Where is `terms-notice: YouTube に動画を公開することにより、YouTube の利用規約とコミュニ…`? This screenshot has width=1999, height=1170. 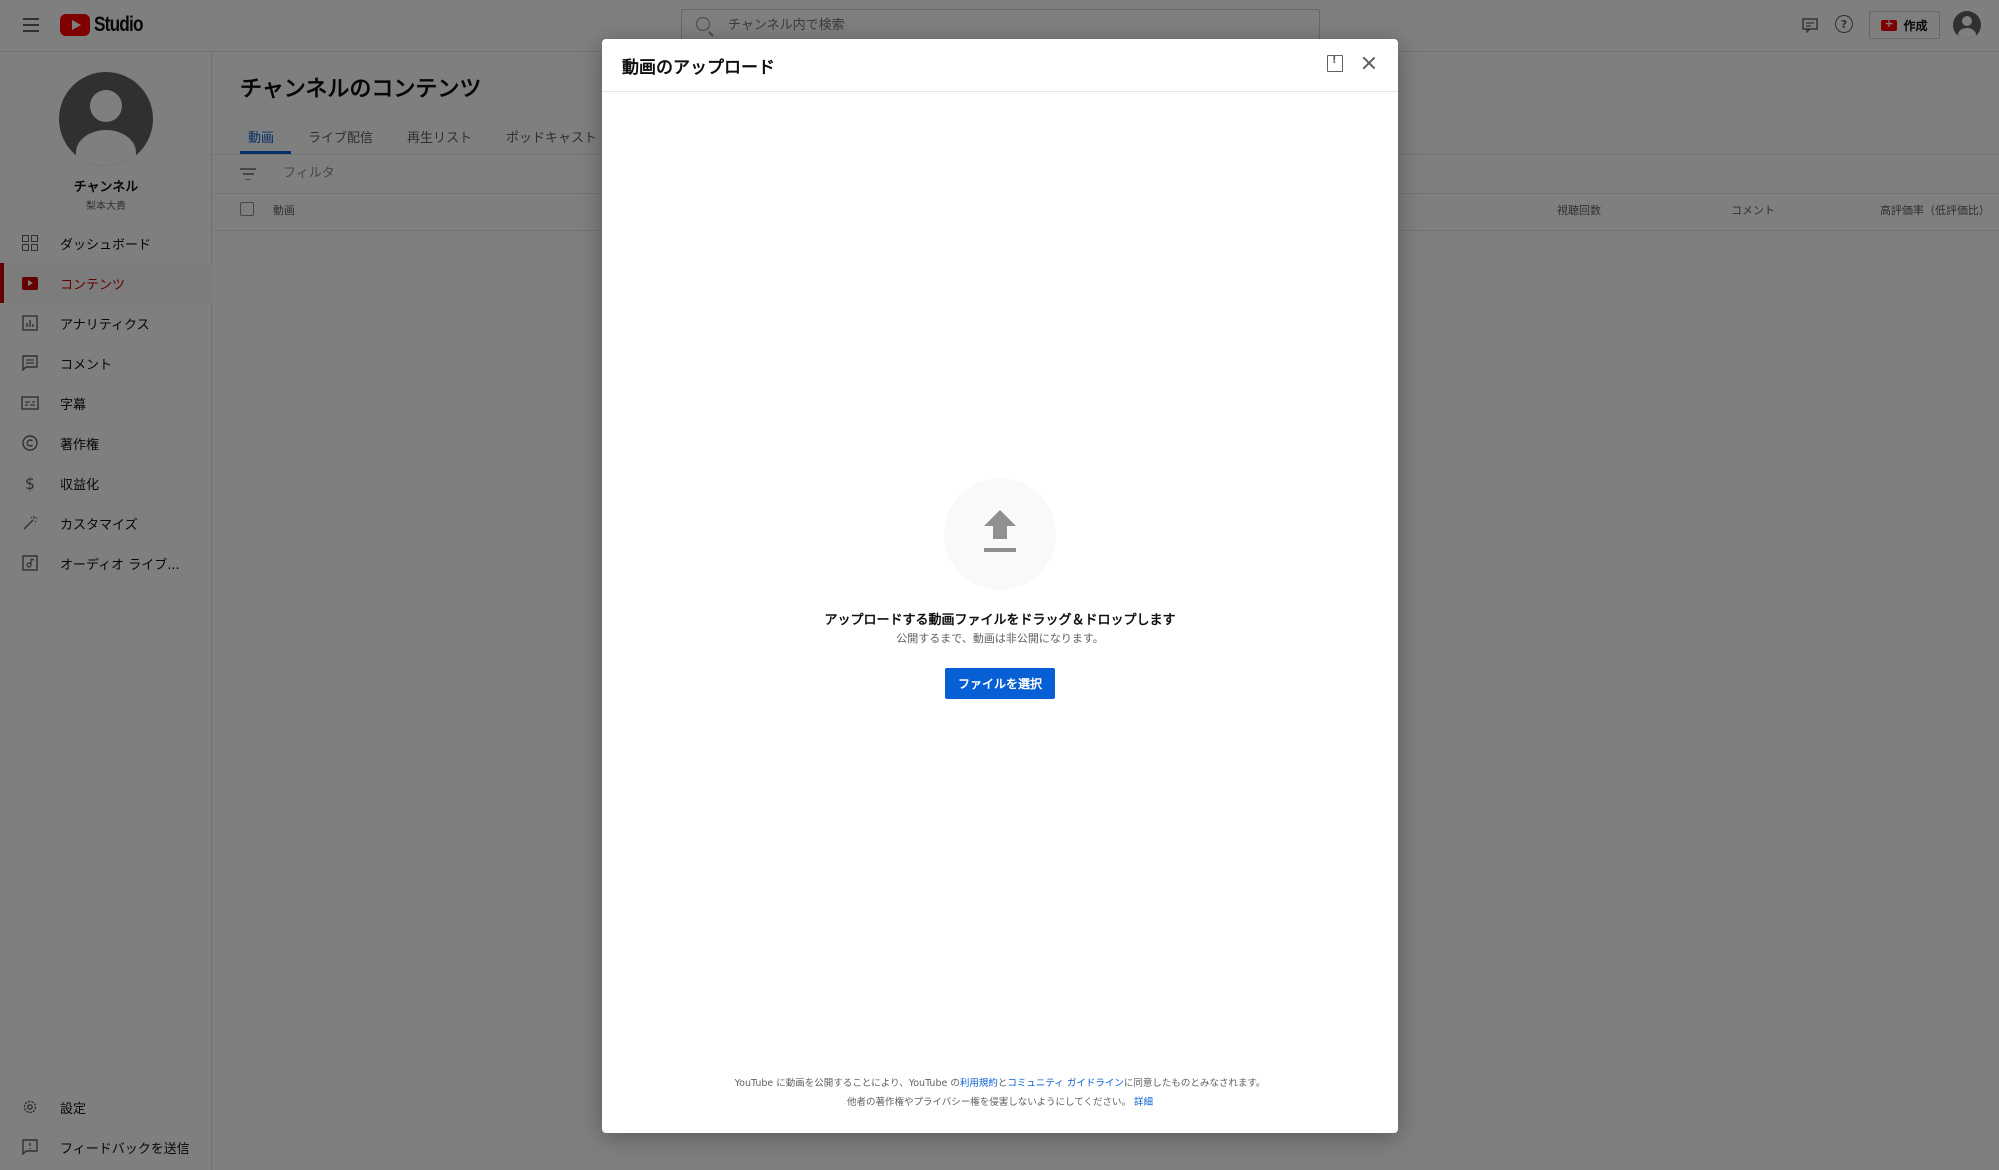 terms-notice: YouTube に動画を公開することにより、YouTube の利用規約とコミュニ… is located at coordinates (1000, 1093).